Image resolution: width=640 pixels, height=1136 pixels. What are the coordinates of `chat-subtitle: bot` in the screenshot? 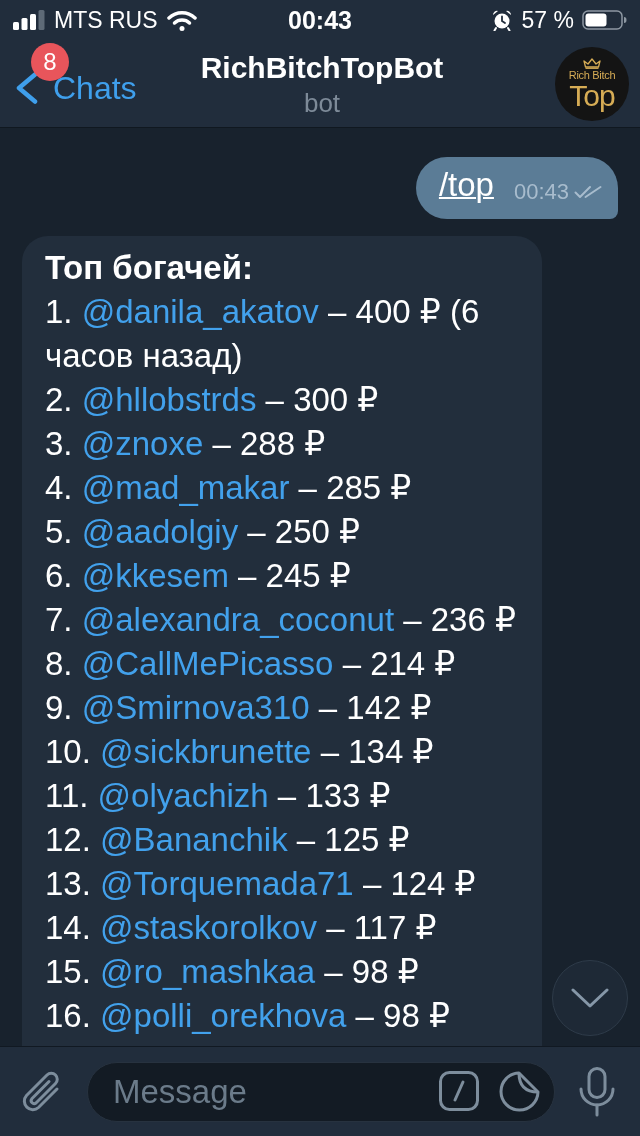 It's located at (322, 102).